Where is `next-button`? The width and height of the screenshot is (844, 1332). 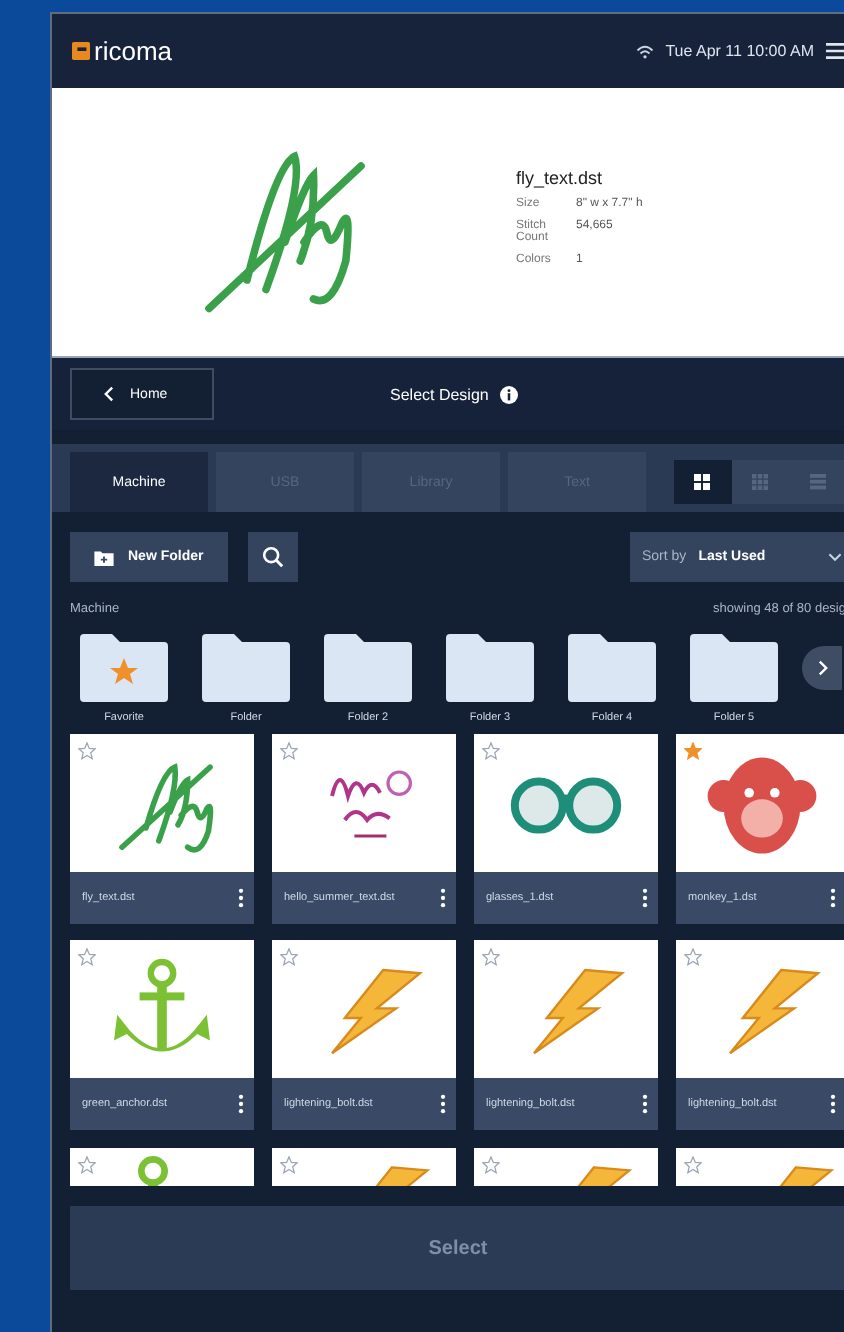 next-button is located at coordinates (822, 668).